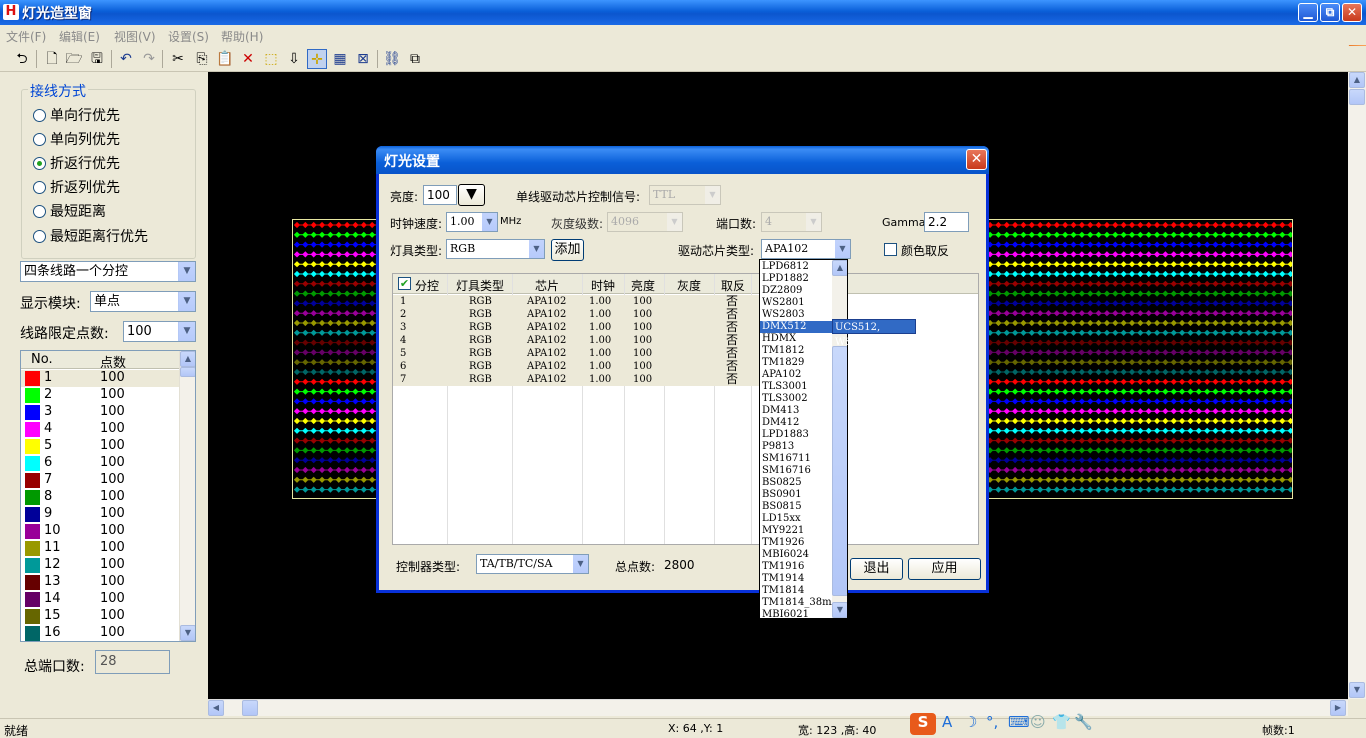  I want to click on new-file-icon: 🗋, so click(52, 59).